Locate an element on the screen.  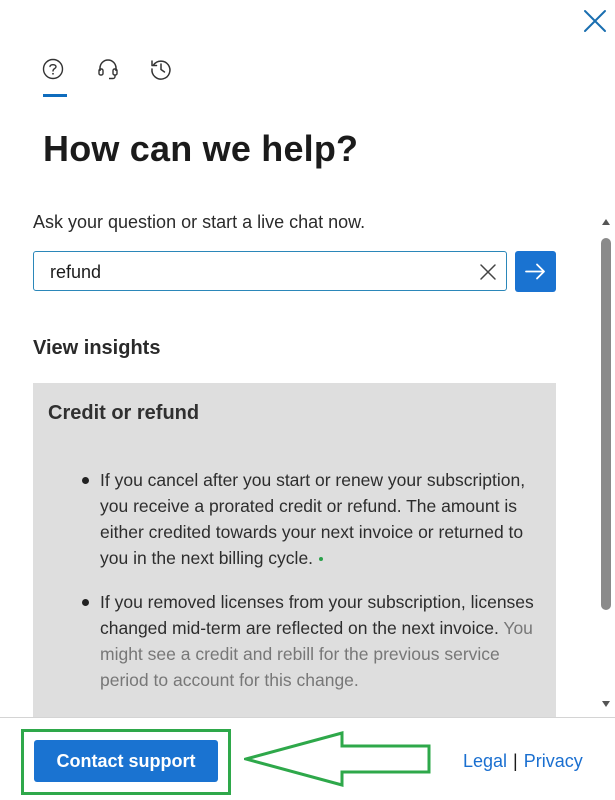
tab-live-chat is located at coordinates (108, 69).